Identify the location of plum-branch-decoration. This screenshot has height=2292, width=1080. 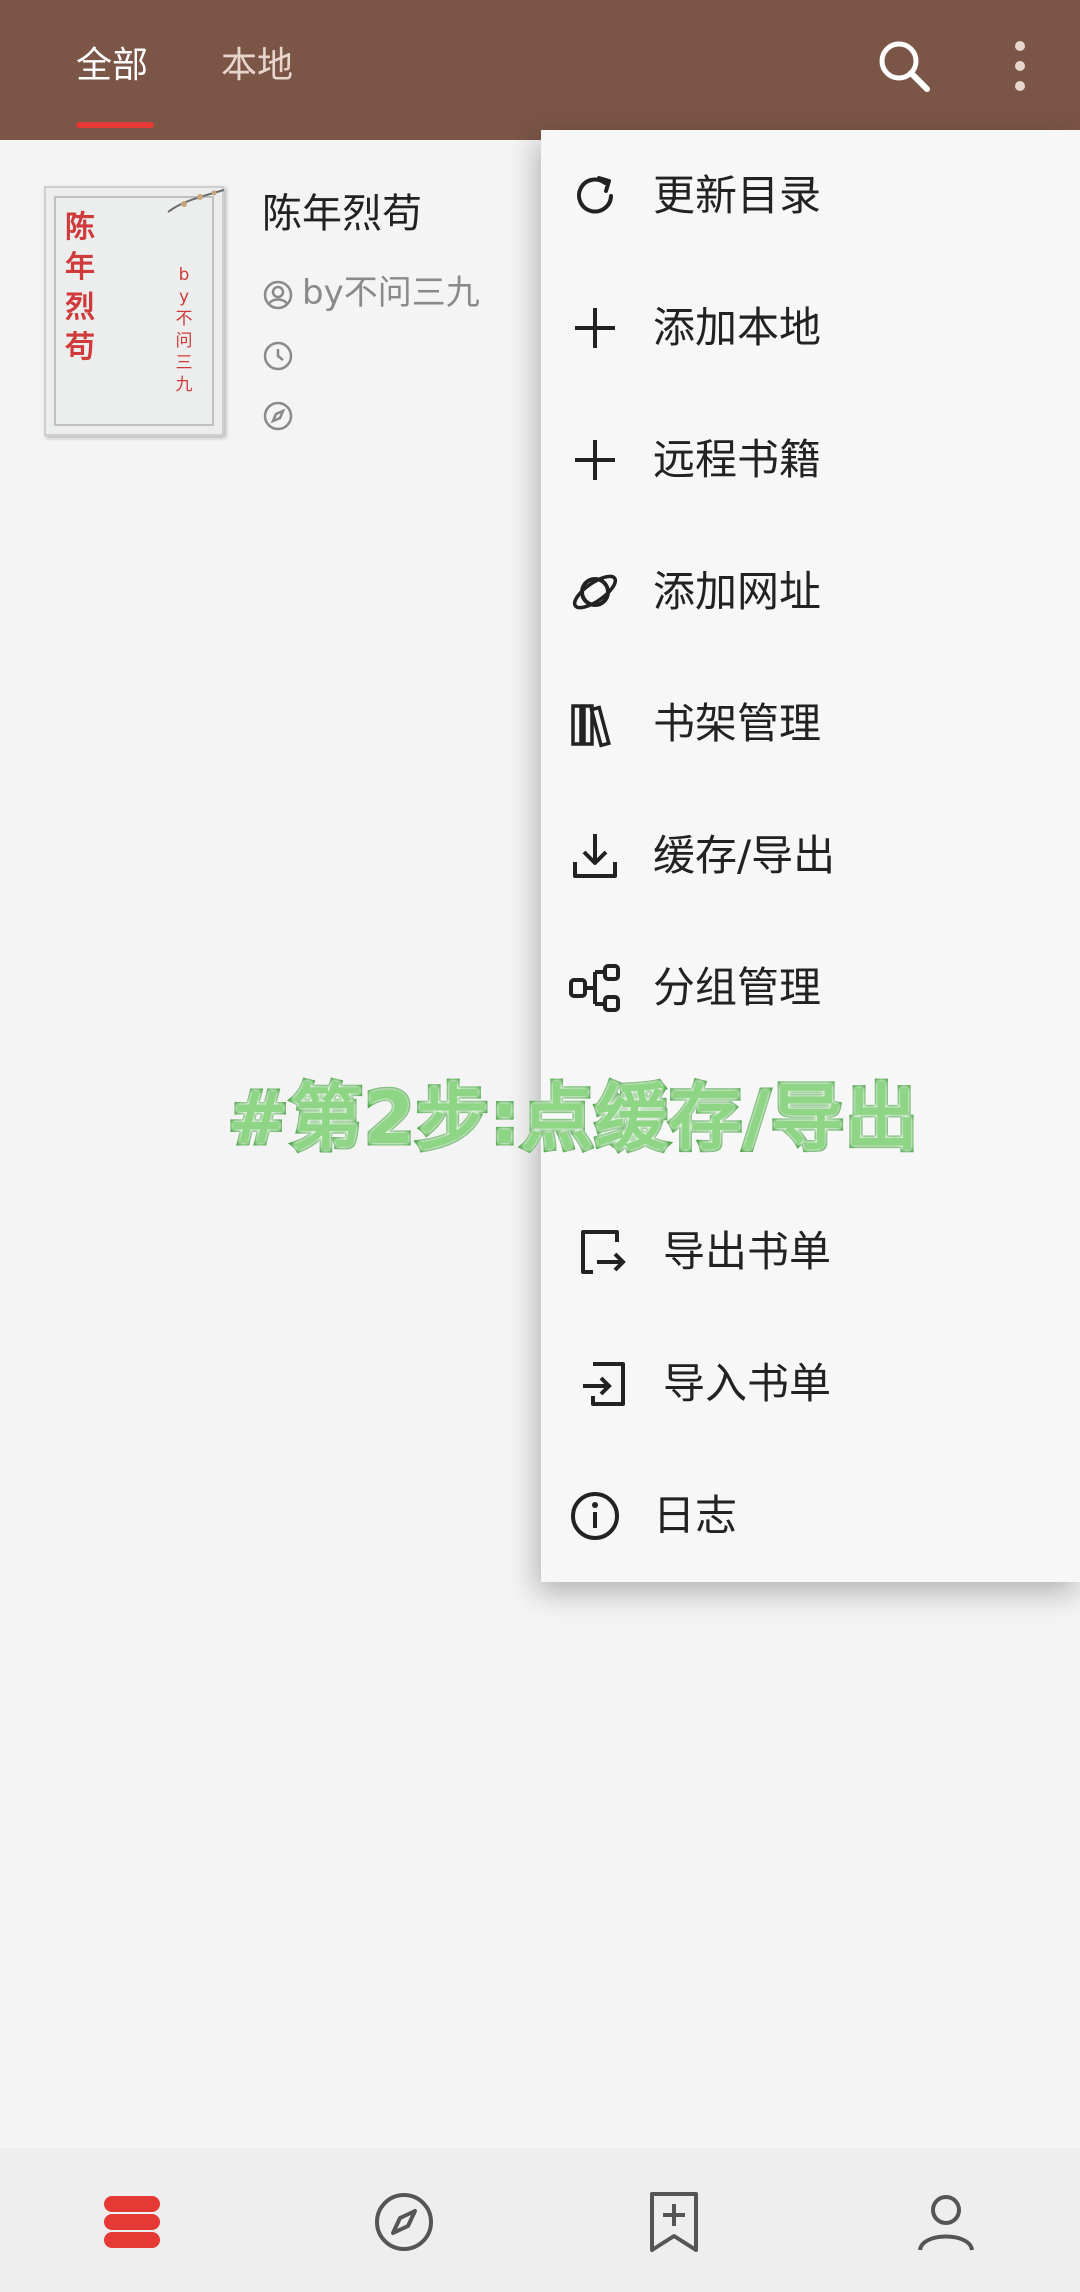
(196, 201).